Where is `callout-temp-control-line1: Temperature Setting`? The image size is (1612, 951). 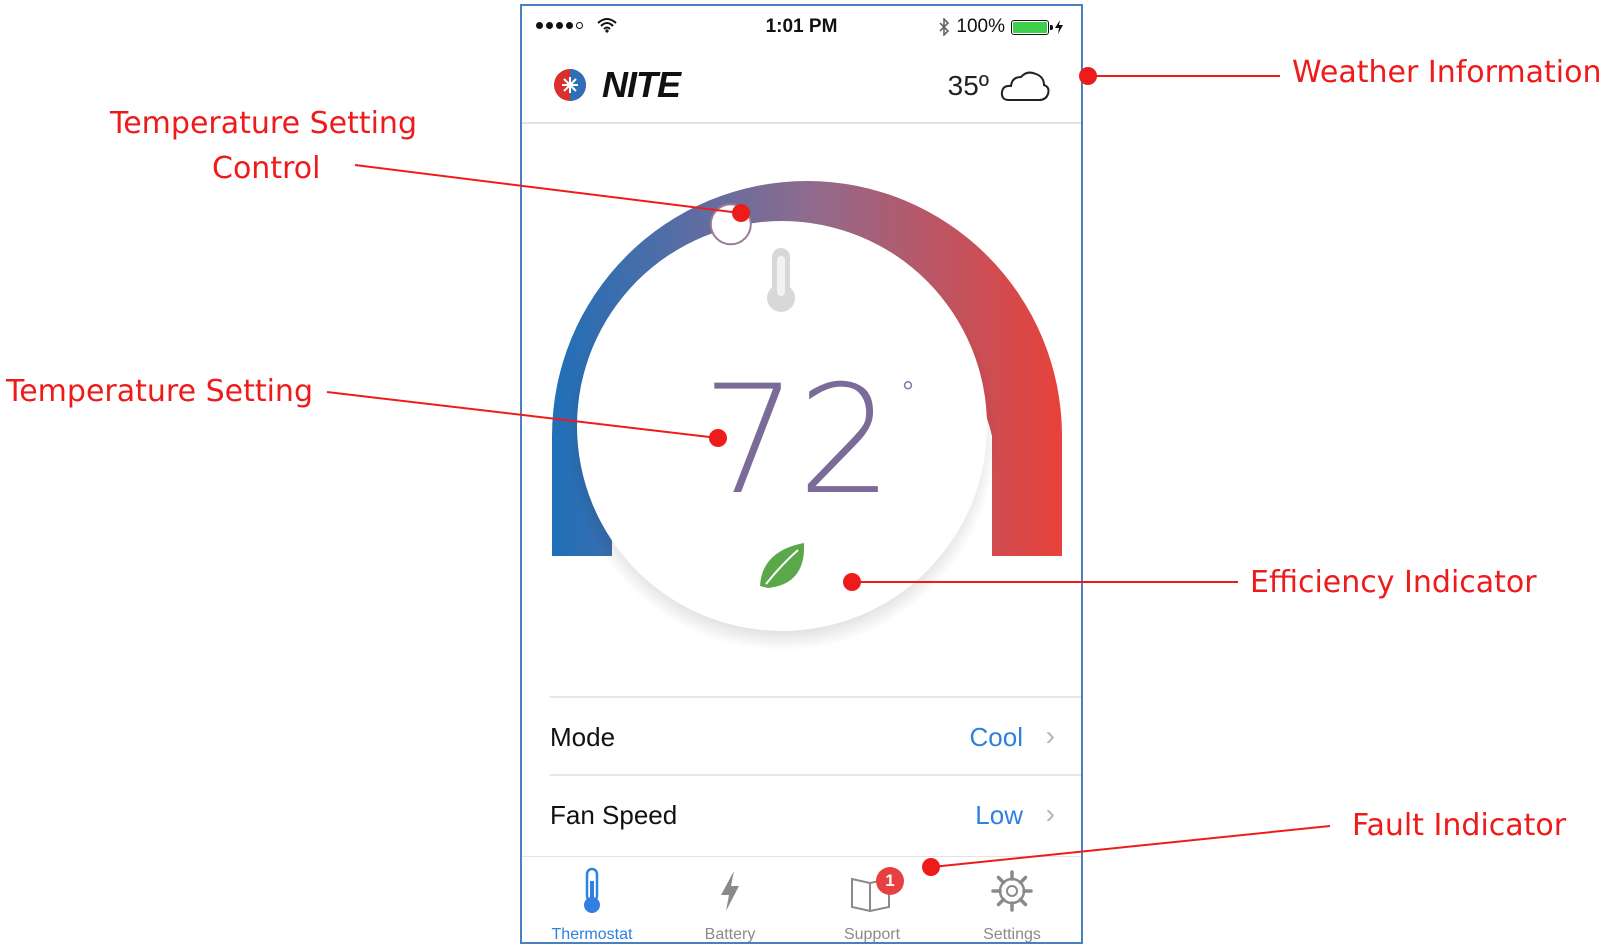
callout-temp-control-line1: Temperature Setting is located at coordinates (263, 123).